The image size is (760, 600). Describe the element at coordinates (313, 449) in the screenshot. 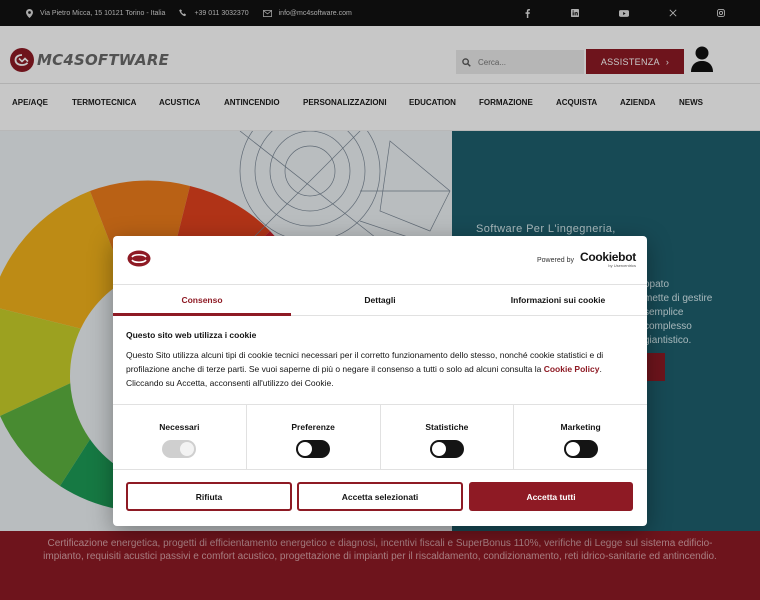

I see `preferenze-toggle` at that location.